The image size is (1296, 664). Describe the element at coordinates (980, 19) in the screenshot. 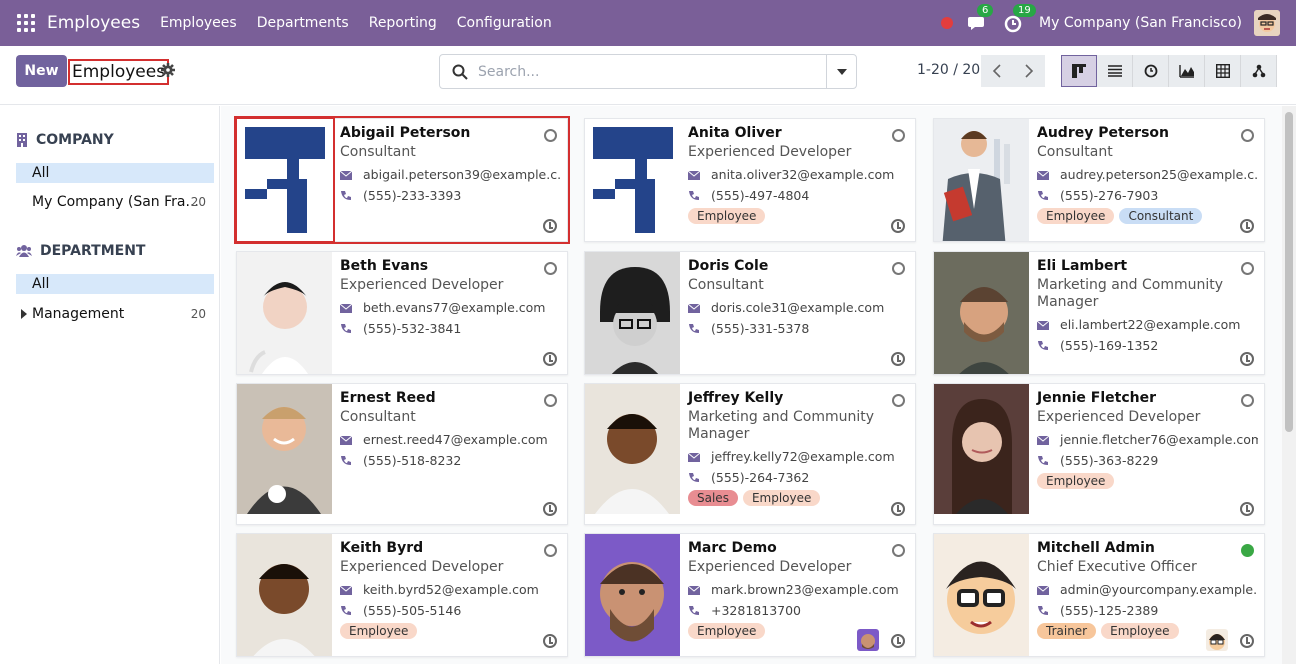

I see `messages-button: 6` at that location.